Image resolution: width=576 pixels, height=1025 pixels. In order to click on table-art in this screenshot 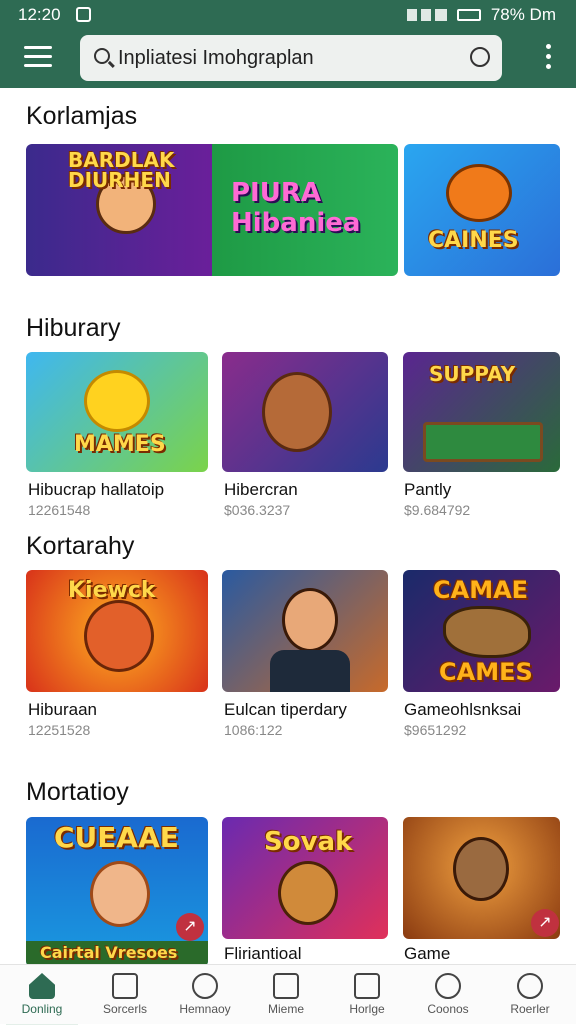, I will do `click(483, 442)`.